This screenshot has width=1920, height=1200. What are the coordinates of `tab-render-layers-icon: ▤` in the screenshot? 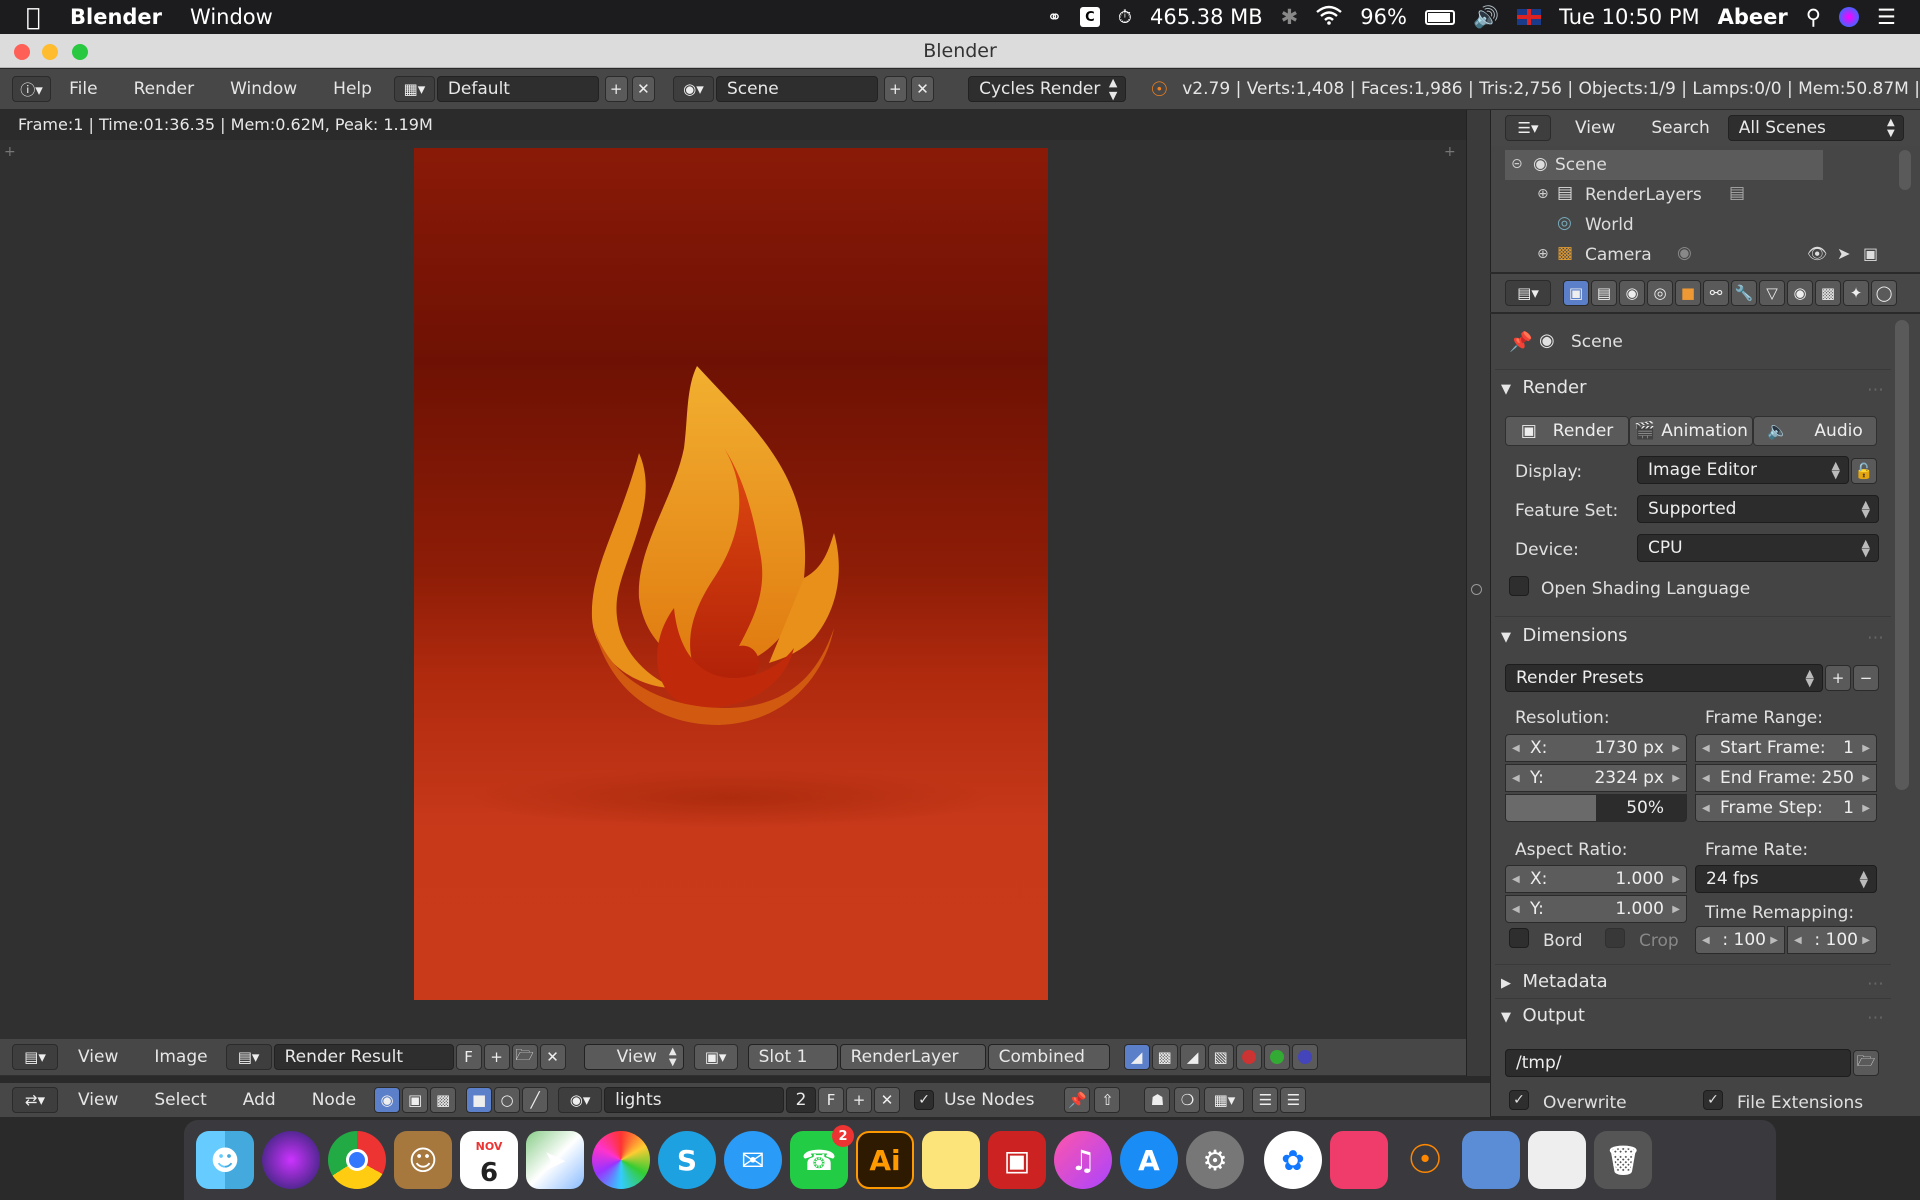 It's located at (1604, 293).